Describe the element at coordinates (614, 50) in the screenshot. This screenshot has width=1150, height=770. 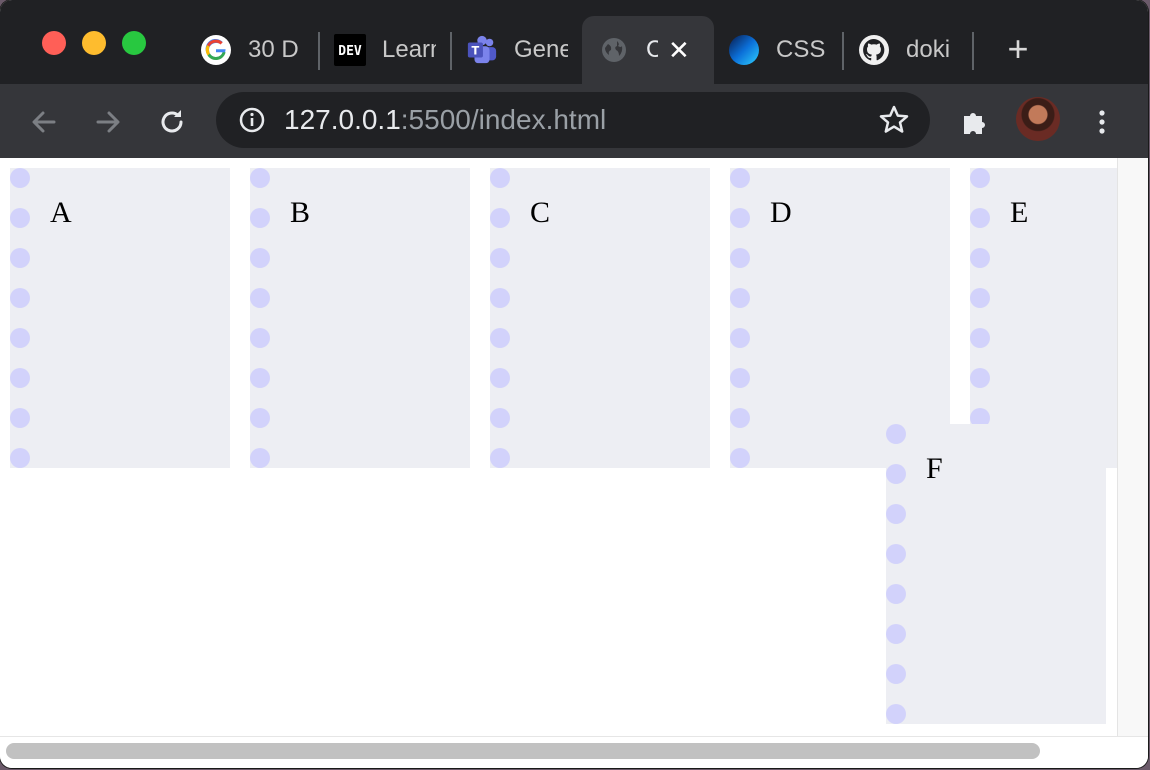
I see `globe-icon` at that location.